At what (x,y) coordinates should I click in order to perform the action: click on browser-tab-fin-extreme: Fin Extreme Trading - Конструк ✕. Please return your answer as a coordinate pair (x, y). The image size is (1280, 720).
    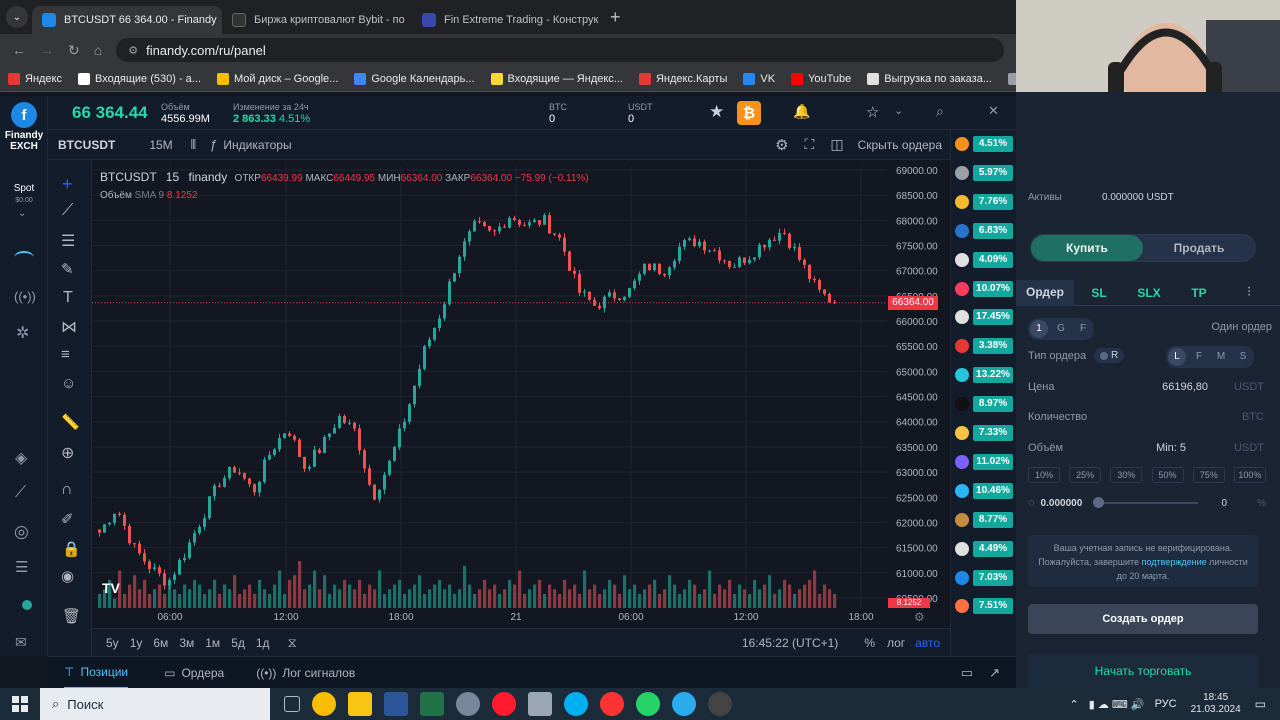
    Looking at the image, I should click on (507, 20).